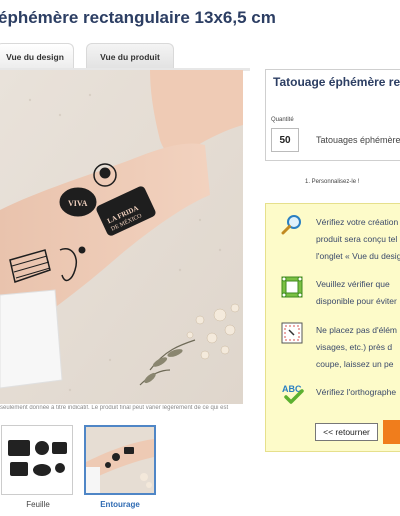 The width and height of the screenshot is (400, 516). Describe the element at coordinates (37, 56) in the screenshot. I see `tab-design-view: Vue du design` at that location.